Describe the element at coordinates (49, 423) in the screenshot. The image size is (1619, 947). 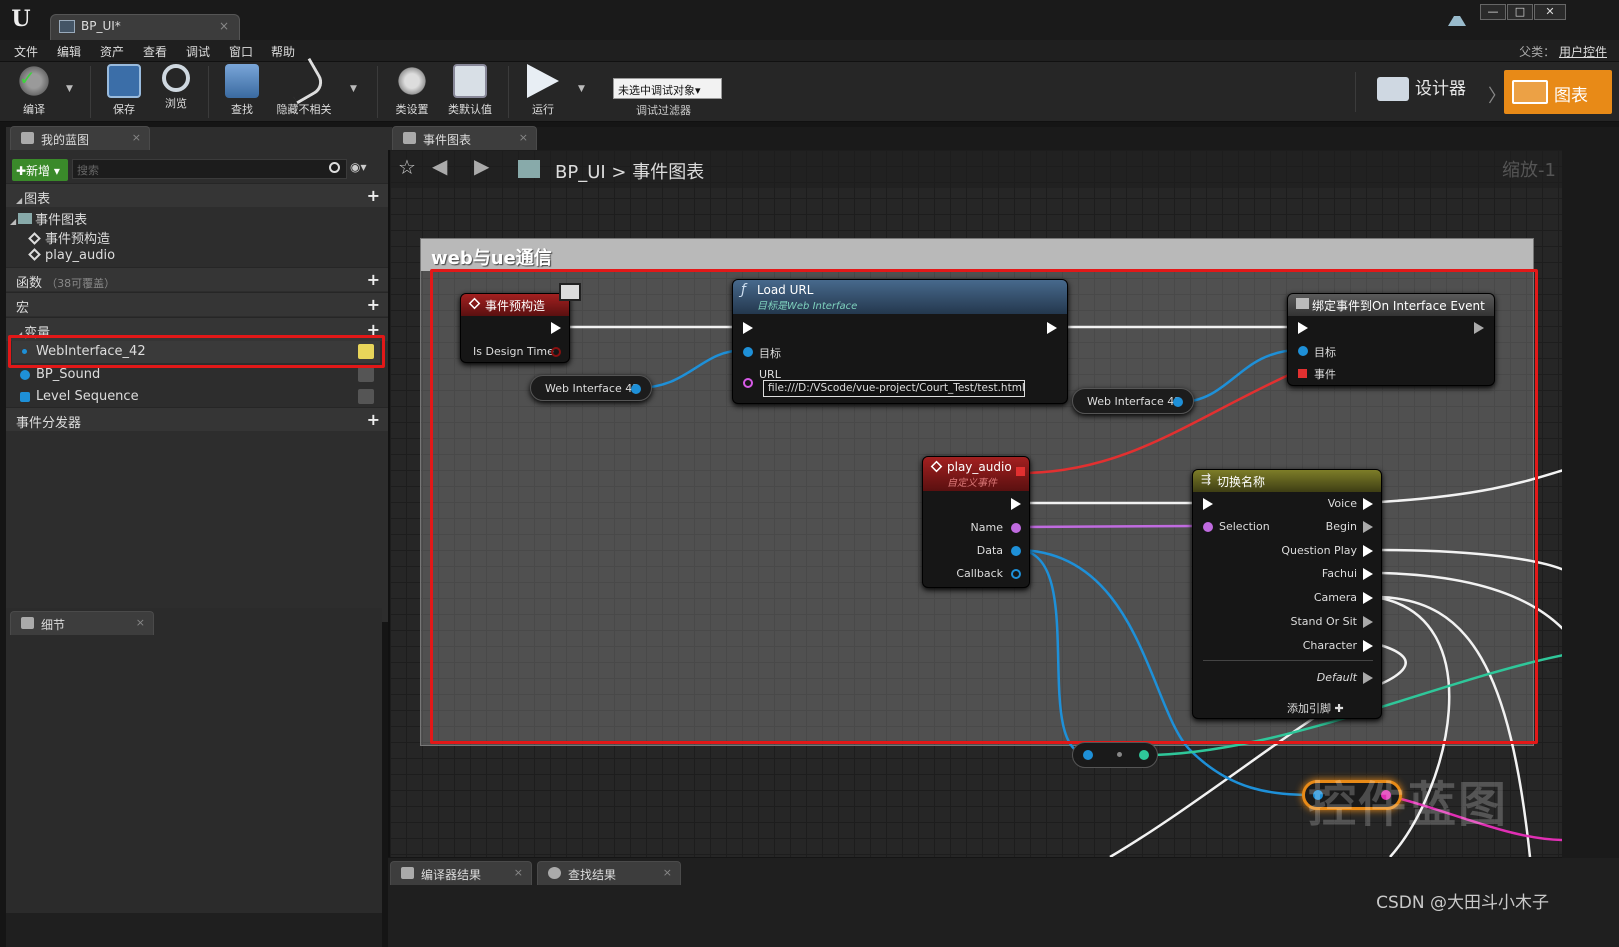
I see `dispatchers-section-label: 事件分发器` at that location.